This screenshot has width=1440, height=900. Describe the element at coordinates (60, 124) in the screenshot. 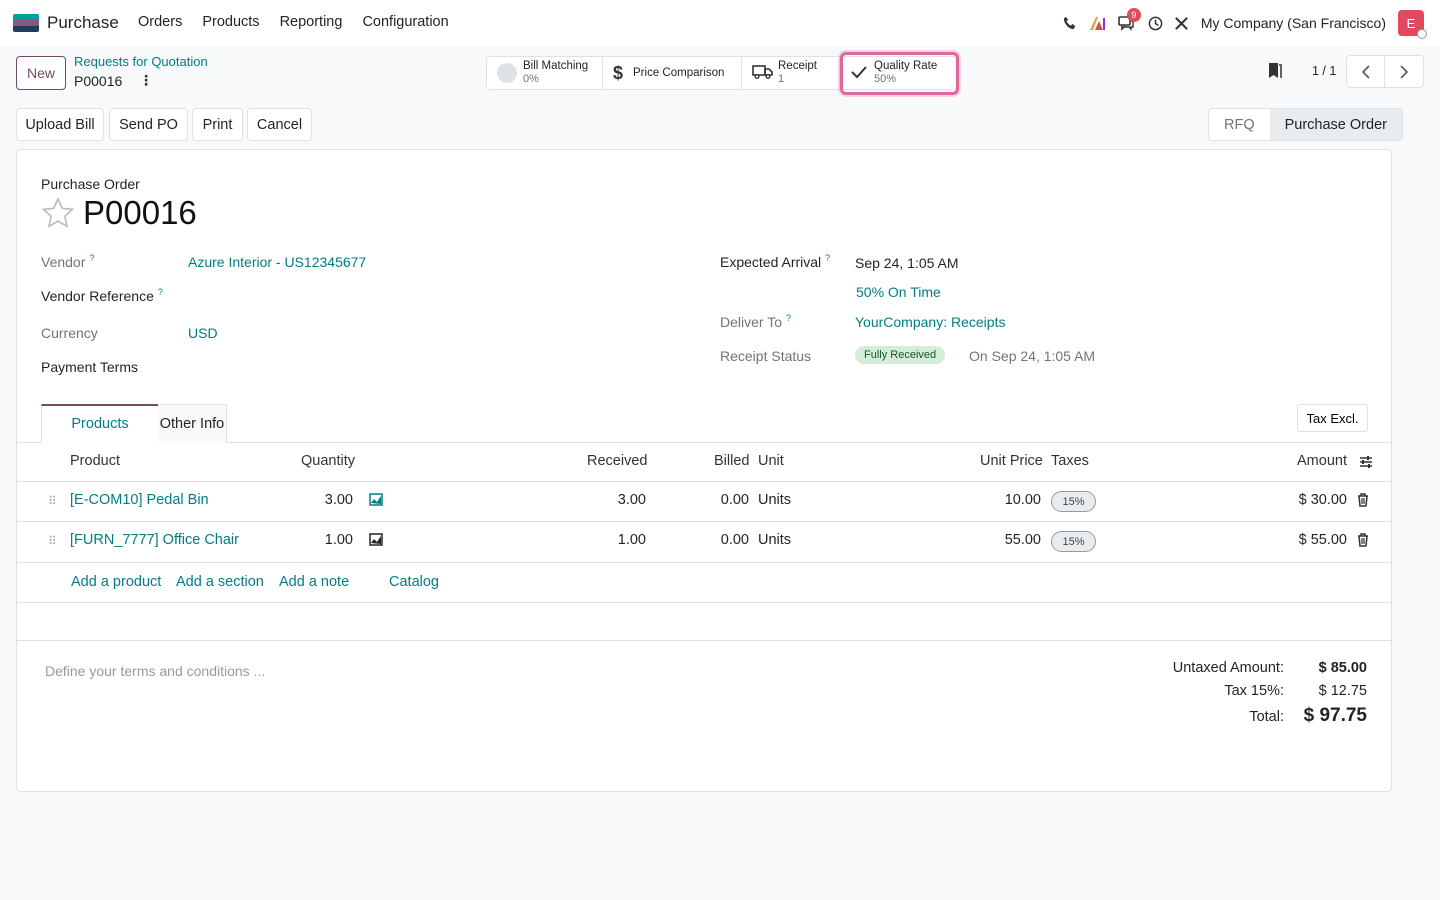

I see `upload-bill-button: Upload Bill` at that location.